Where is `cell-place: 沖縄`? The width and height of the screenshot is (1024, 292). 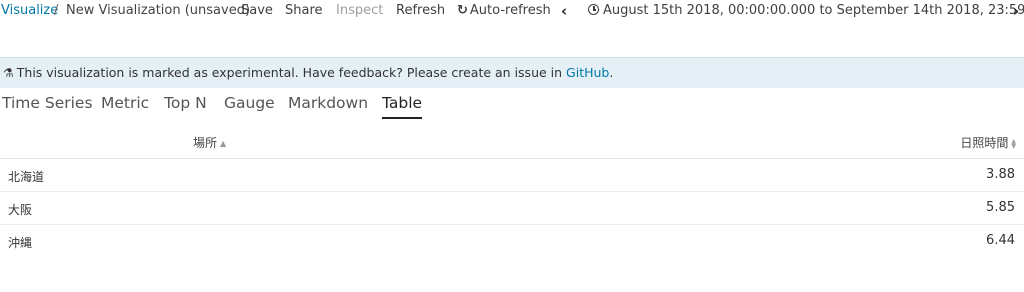 cell-place: 沖縄 is located at coordinates (20, 243).